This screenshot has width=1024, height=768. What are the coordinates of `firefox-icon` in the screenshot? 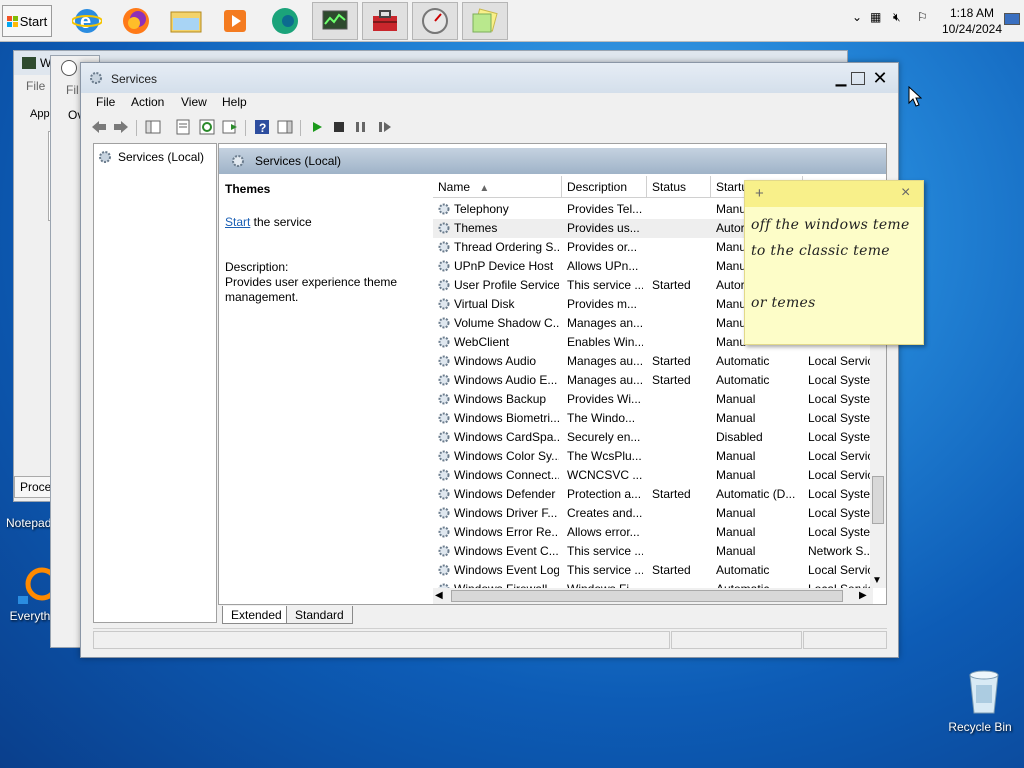 It's located at (136, 21).